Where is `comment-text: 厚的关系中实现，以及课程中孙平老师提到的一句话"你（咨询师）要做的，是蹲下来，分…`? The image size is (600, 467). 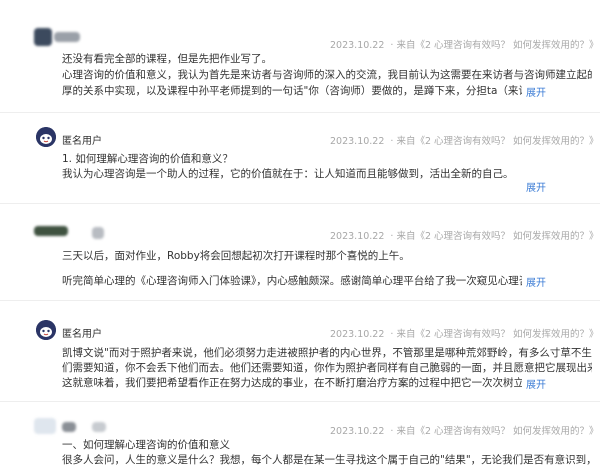 comment-text: 厚的关系中实现，以及课程中孙平老师提到的一句话"你（咨询师）要做的，是蹲下来，分… is located at coordinates (292, 91).